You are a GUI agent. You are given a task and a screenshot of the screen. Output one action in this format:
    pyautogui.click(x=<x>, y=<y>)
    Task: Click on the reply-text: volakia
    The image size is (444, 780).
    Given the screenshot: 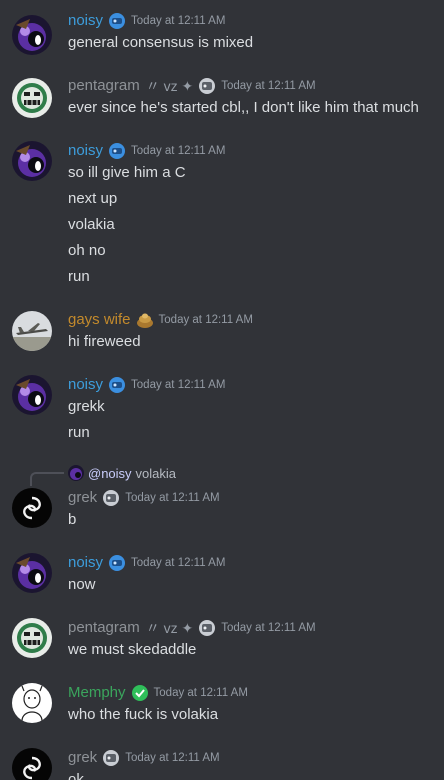 What is the action you would take?
    pyautogui.click(x=156, y=473)
    